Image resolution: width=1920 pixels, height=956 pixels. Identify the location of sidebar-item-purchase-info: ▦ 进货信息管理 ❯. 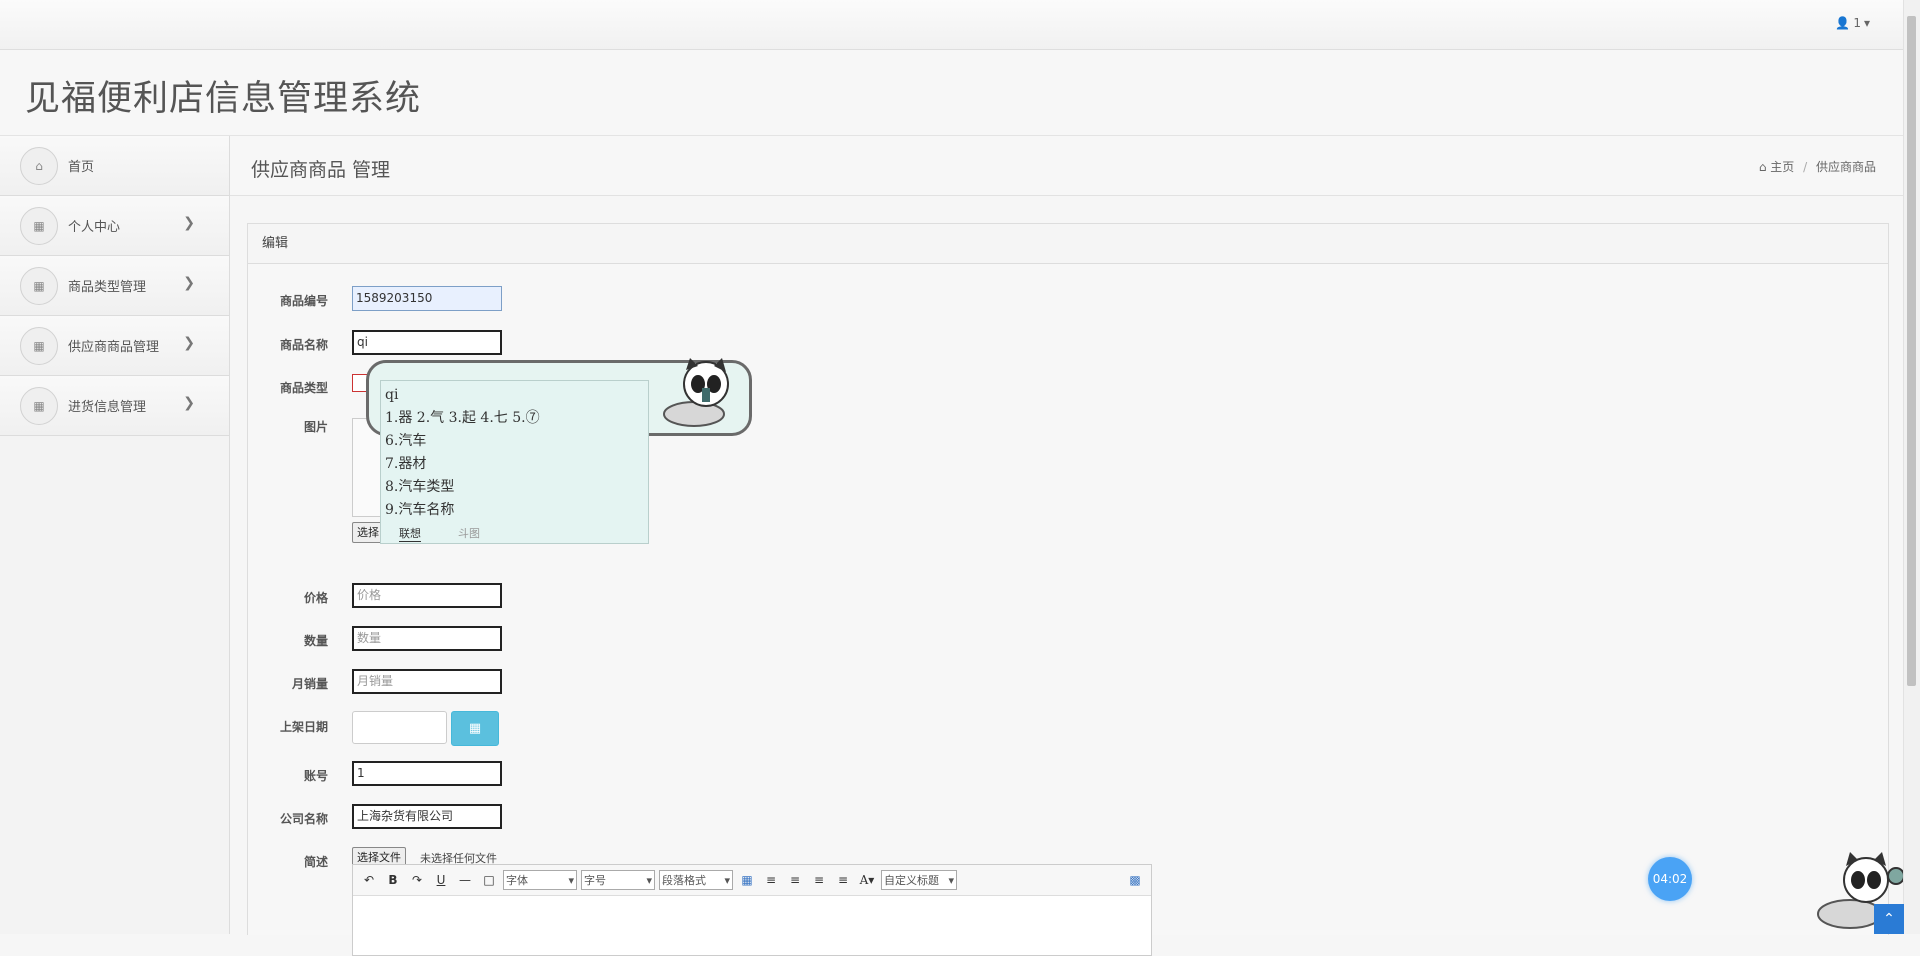
(114, 406).